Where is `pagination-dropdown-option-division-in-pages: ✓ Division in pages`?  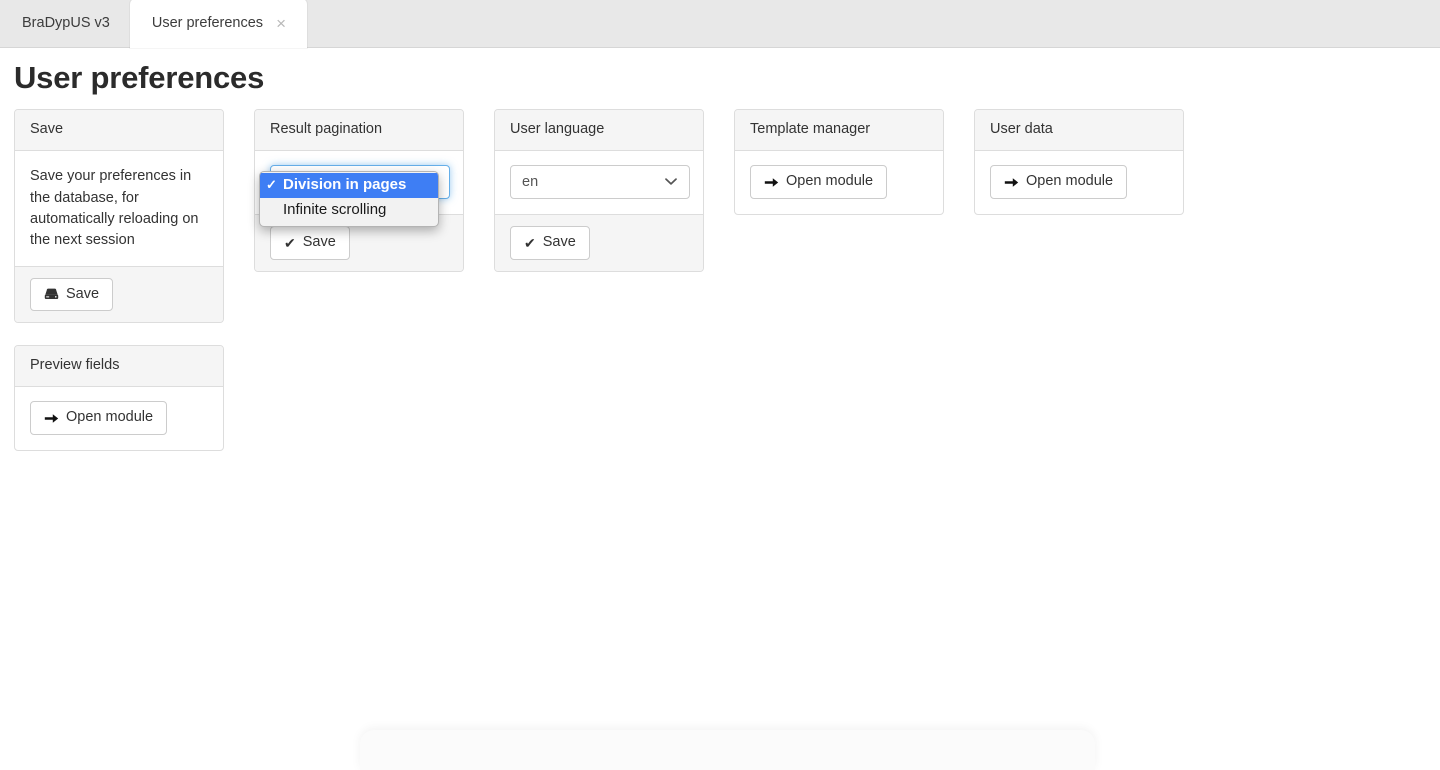
pagination-dropdown-option-division-in-pages: ✓ Division in pages is located at coordinates (349, 185).